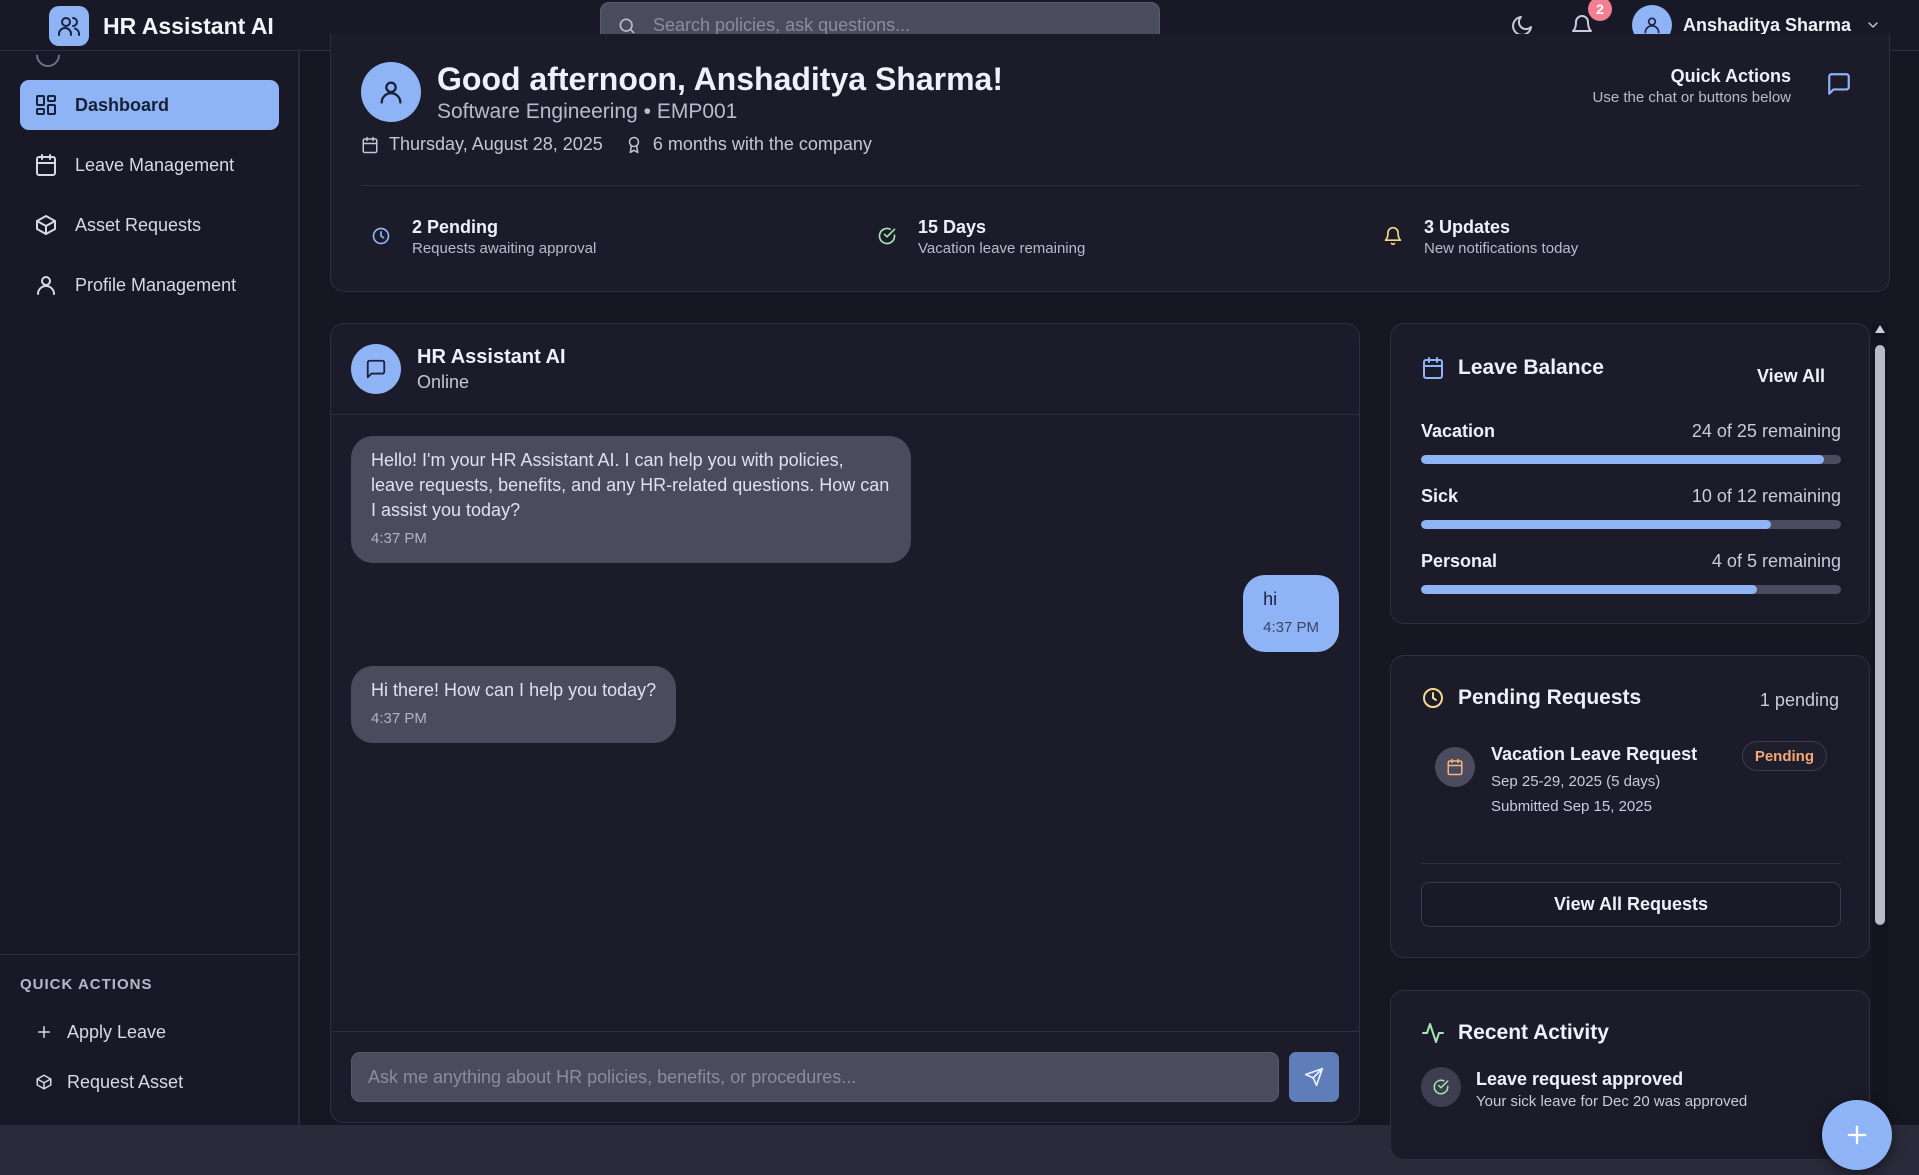  I want to click on send-button, so click(1314, 1077).